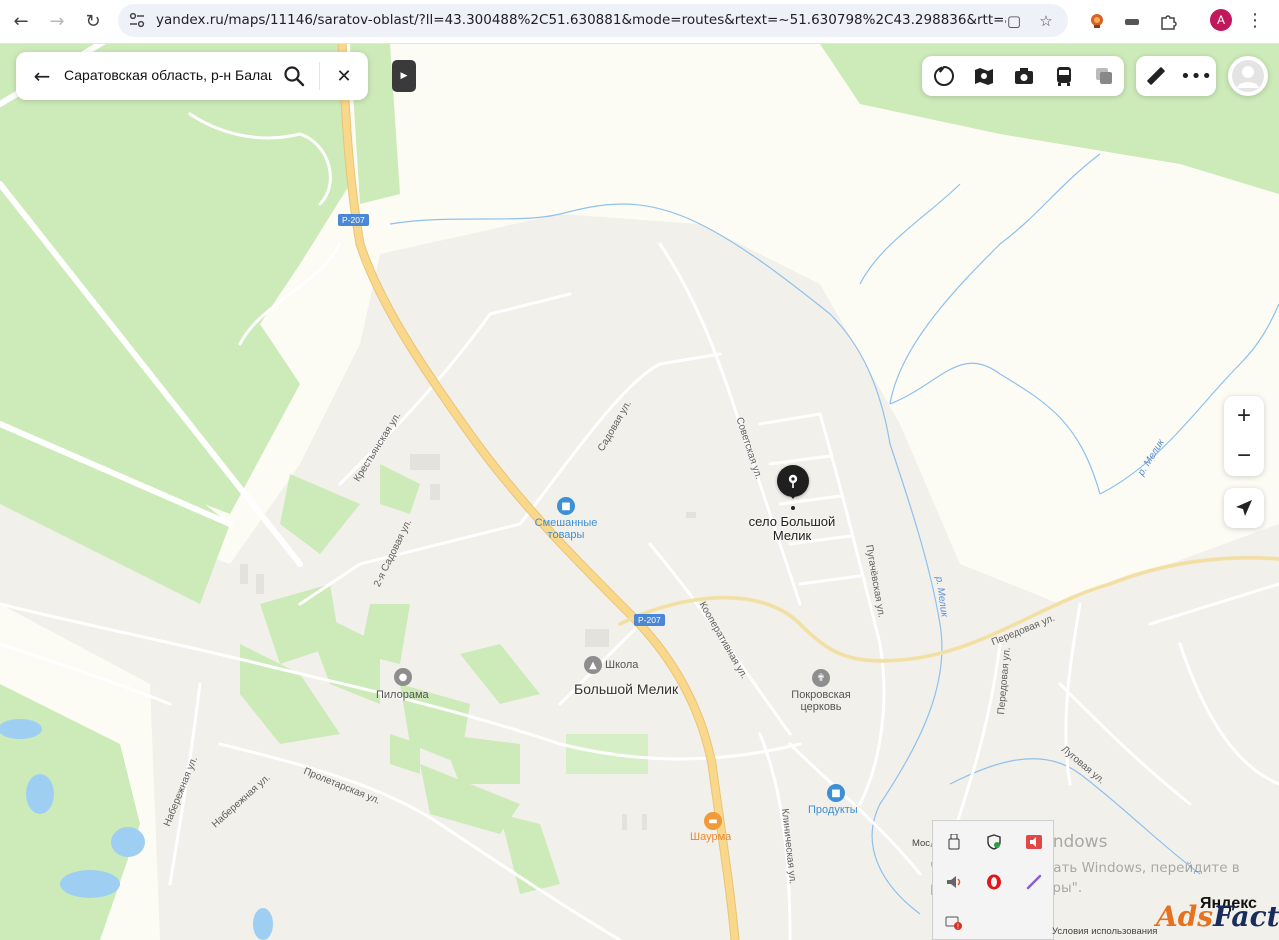  Describe the element at coordinates (57, 21) in the screenshot. I see `forward-arrow-icon: →` at that location.